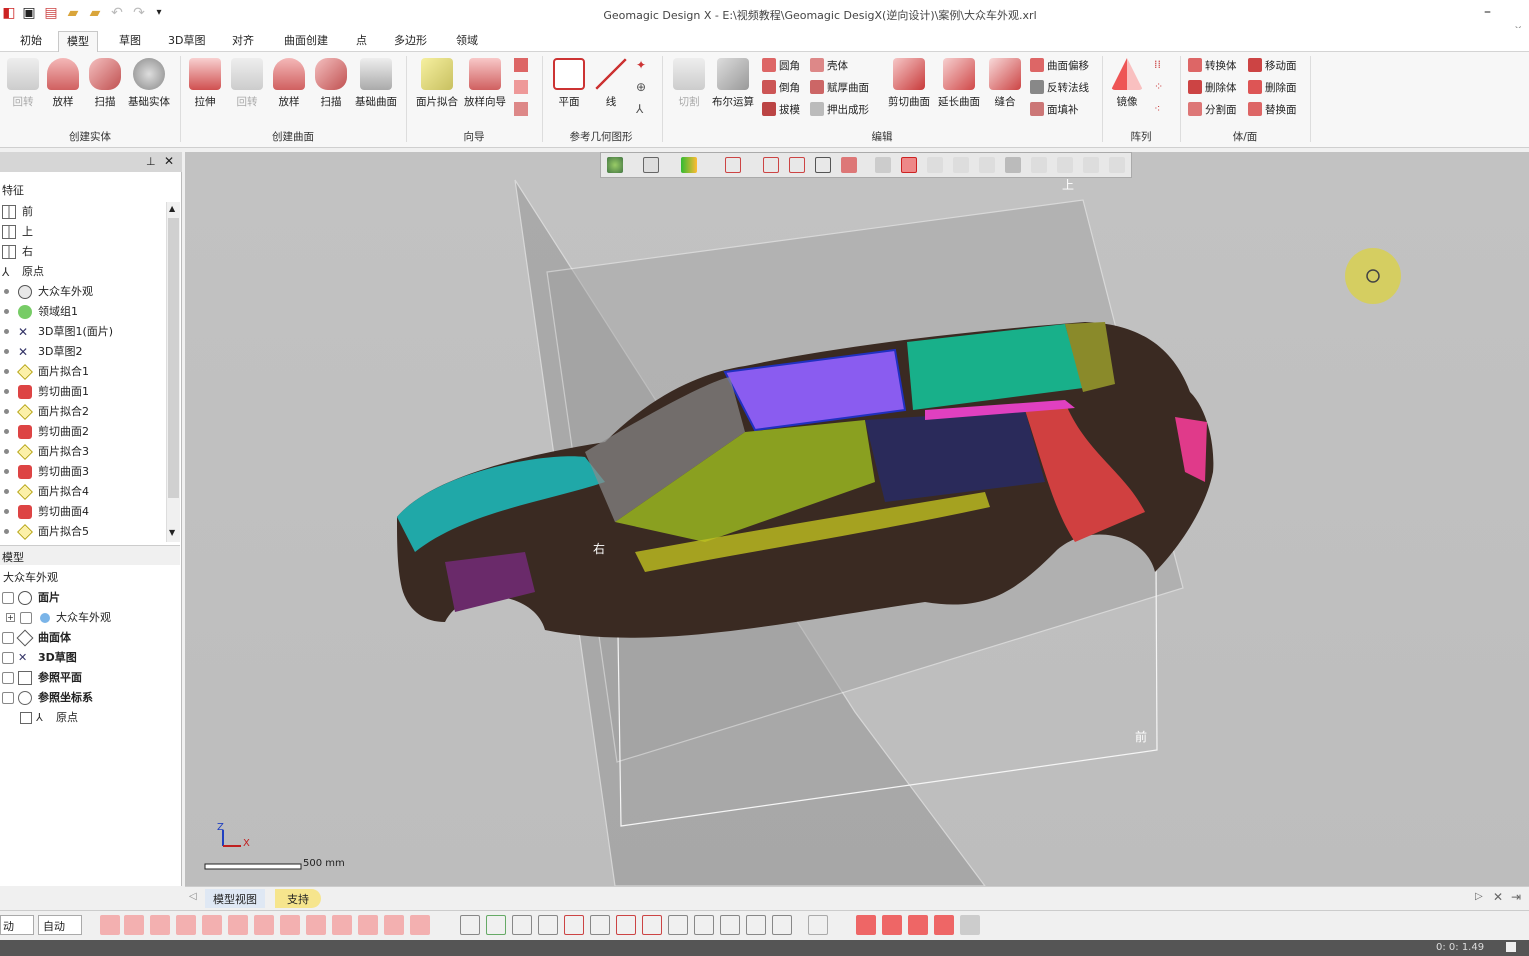 Image resolution: width=1529 pixels, height=956 pixels. What do you see at coordinates (689, 165) in the screenshot?
I see `color-mode-icon` at bounding box center [689, 165].